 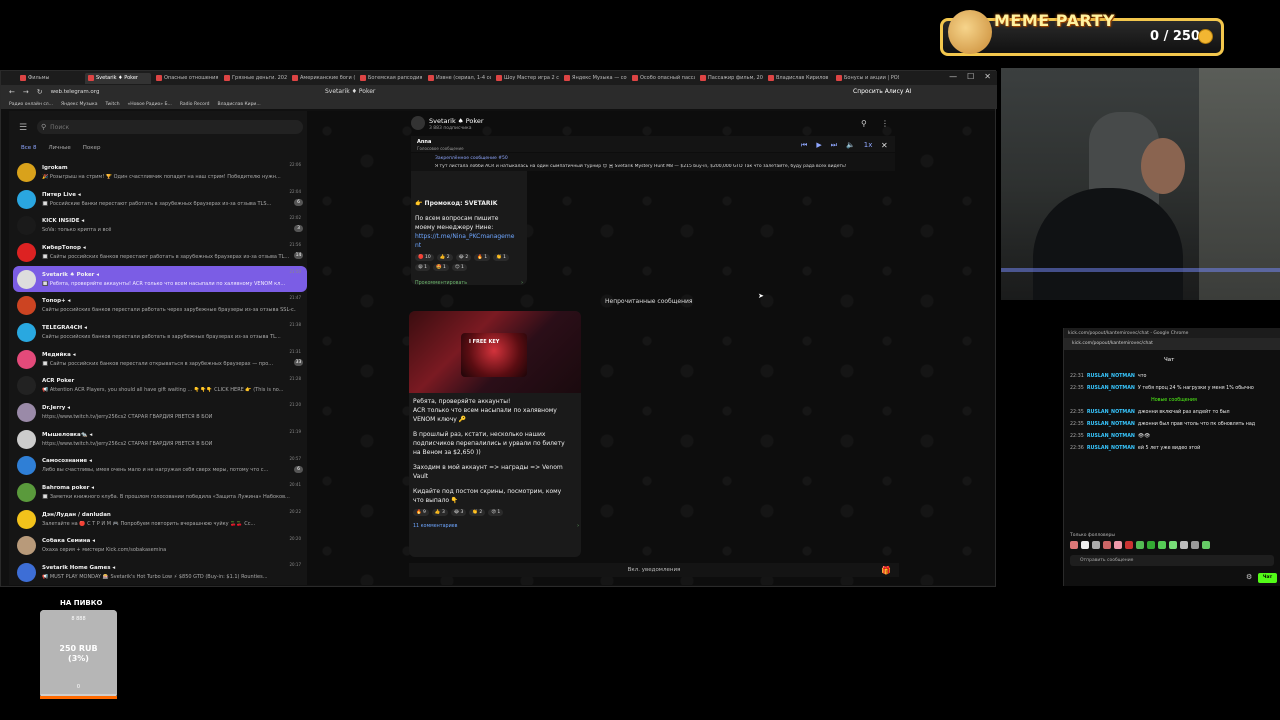 I want to click on browser-tab: Владислав Кирилов, so click(x=798, y=78).